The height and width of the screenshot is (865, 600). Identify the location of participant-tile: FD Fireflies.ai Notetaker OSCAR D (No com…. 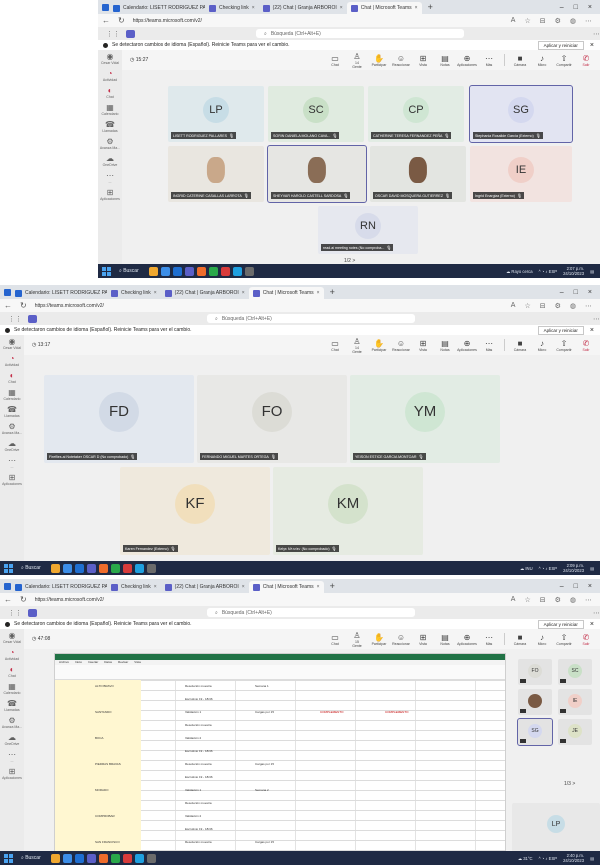
(119, 419).